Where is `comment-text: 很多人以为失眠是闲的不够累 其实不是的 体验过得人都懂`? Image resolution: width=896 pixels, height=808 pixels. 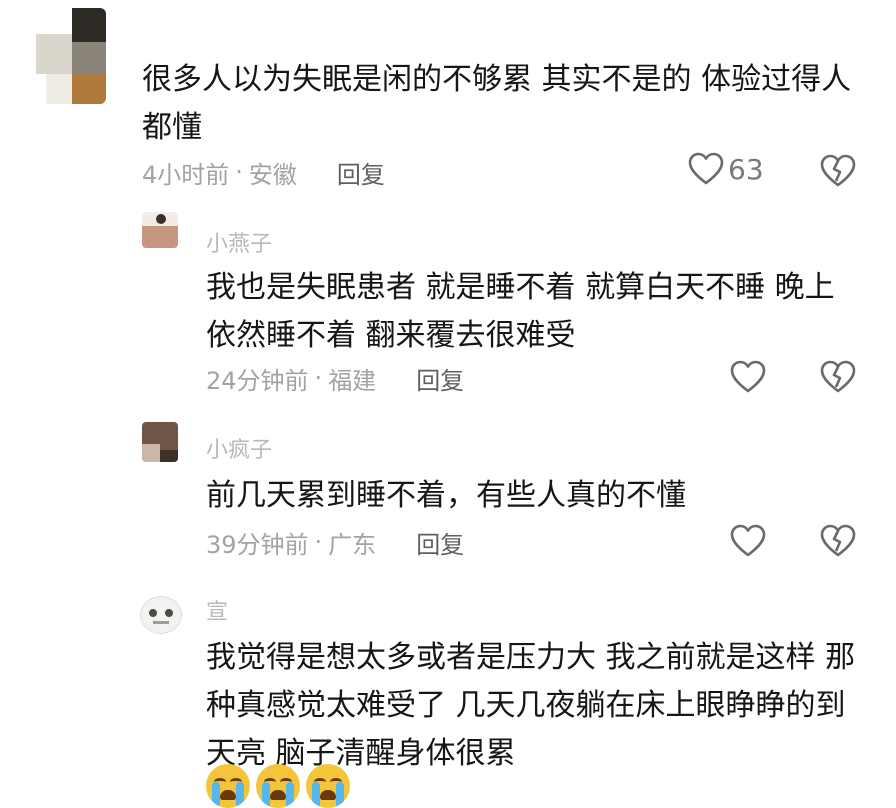
comment-text: 很多人以为失眠是闲的不够累 其实不是的 体验过得人都懂 is located at coordinates (497, 103).